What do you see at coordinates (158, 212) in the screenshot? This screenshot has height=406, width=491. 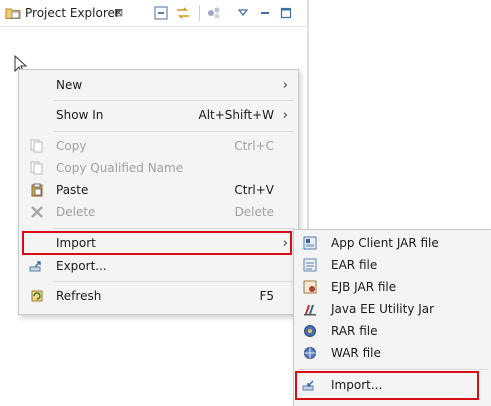 I see `menu-item-delete: Delete Delete` at bounding box center [158, 212].